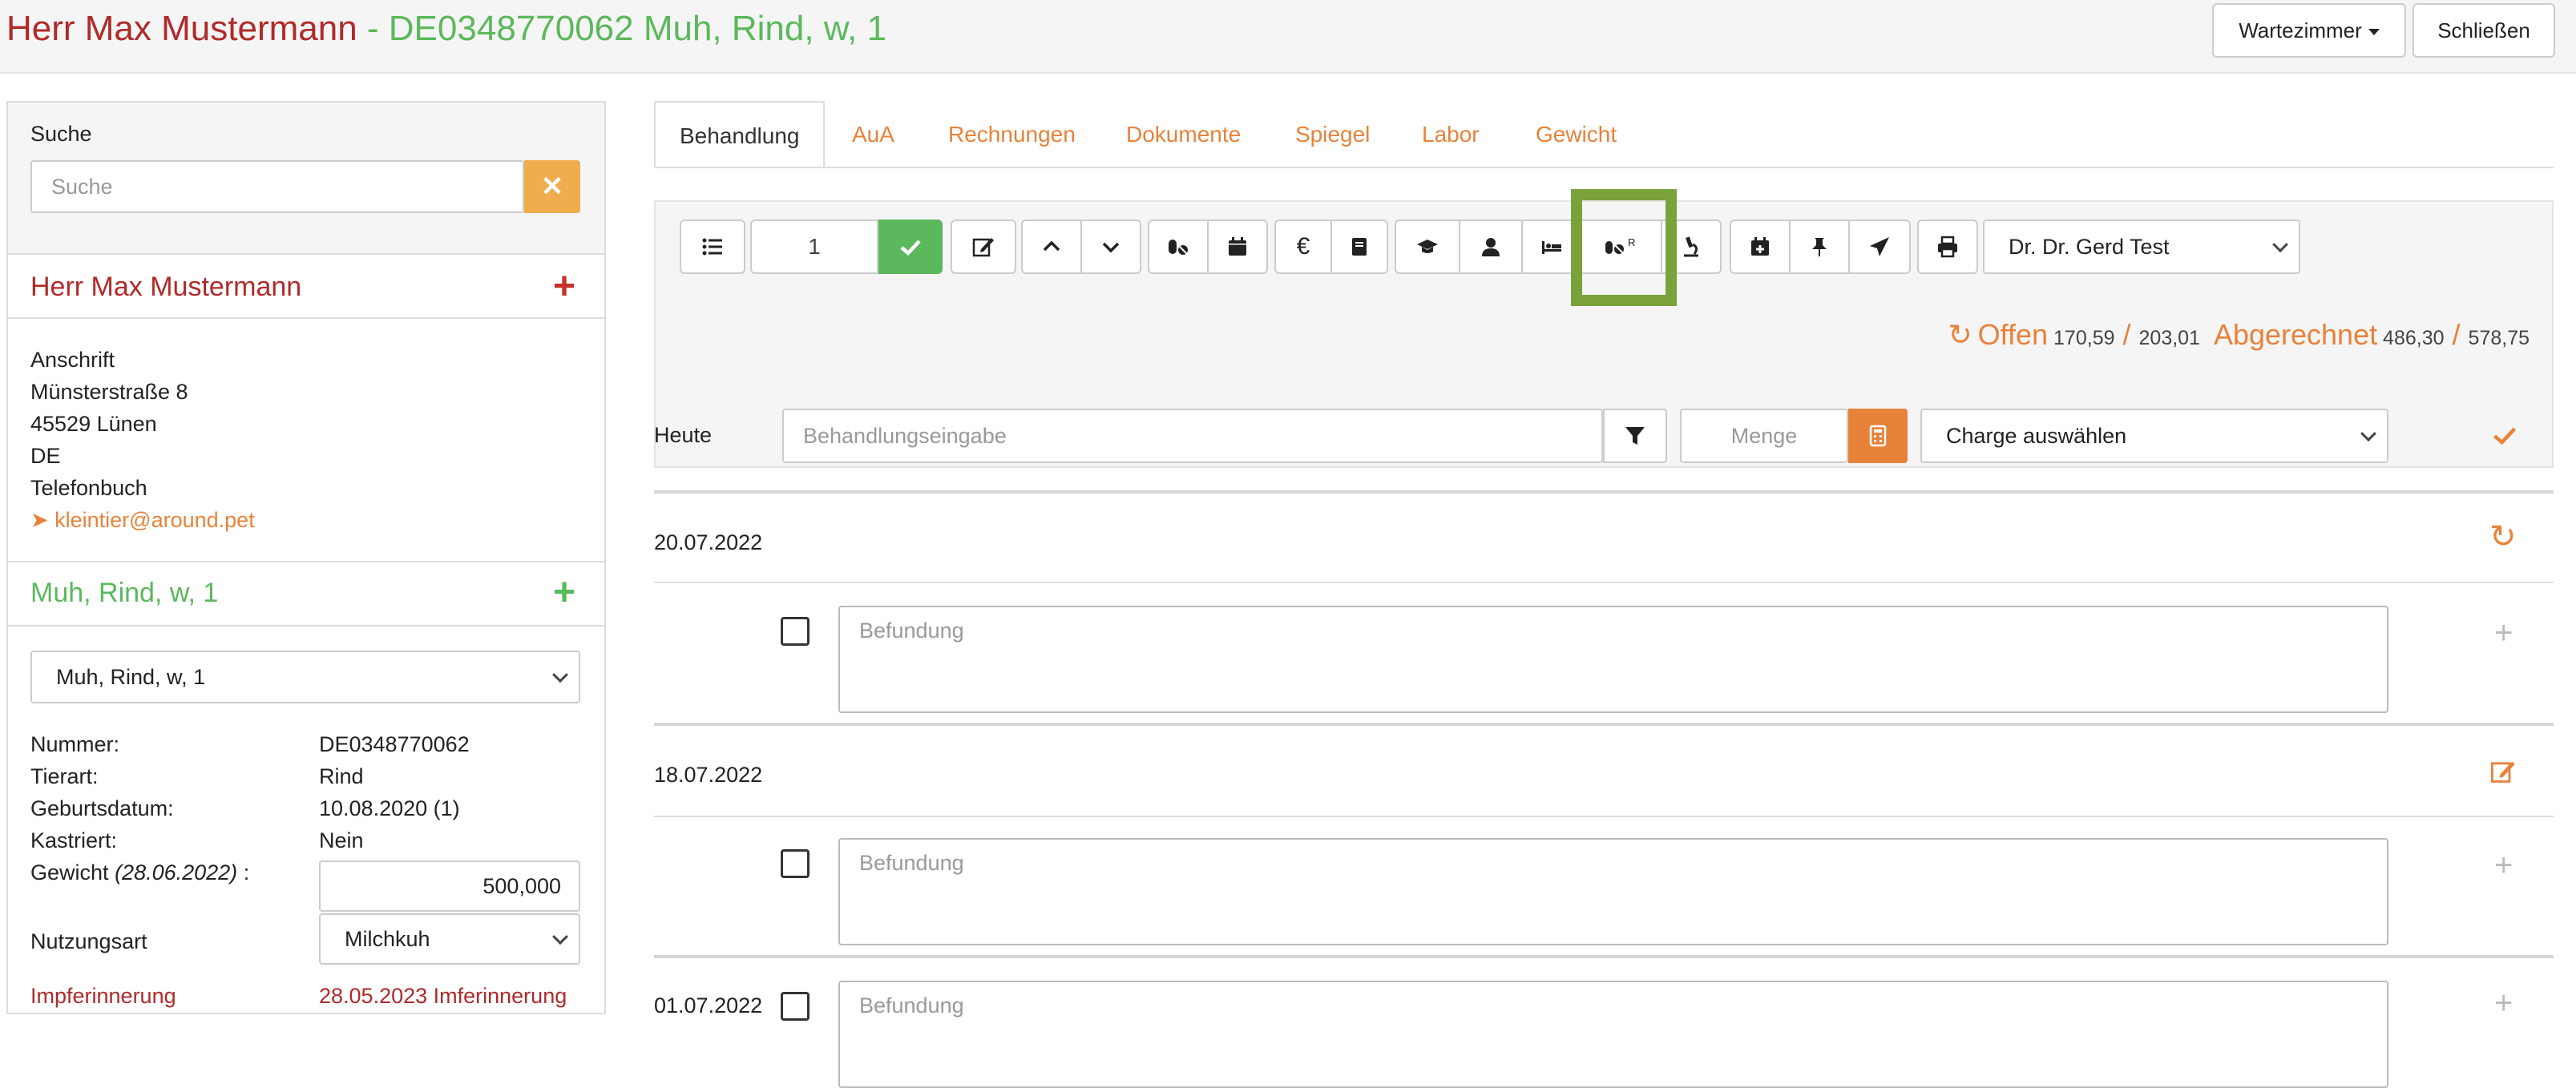 The width and height of the screenshot is (2576, 1088). I want to click on kastriert-label: Kastriert:, so click(74, 840).